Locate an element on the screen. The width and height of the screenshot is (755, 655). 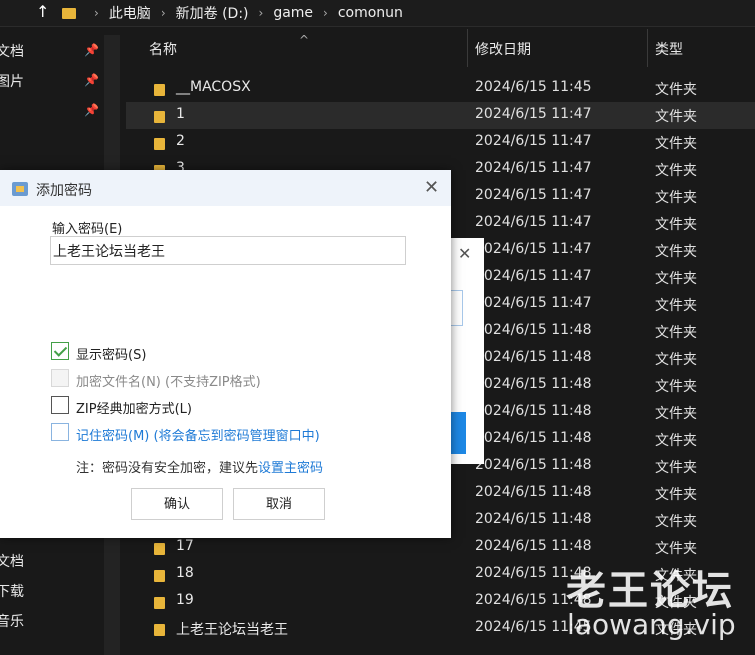
watermark-url: laowang.vip is located at coordinates (651, 624).